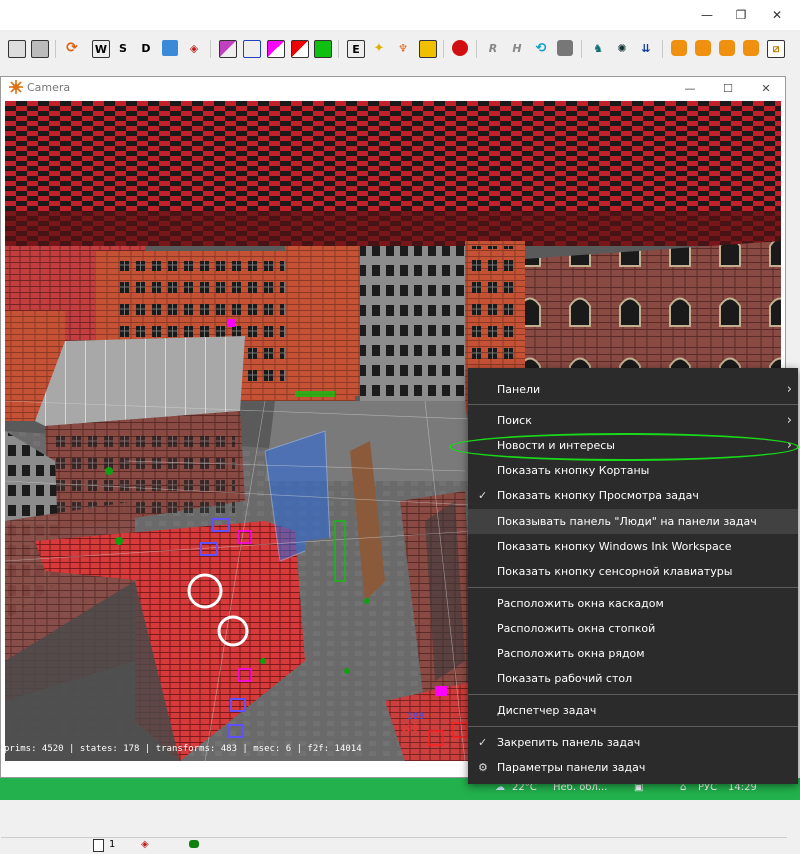  I want to click on status-count: 1, so click(112, 844).